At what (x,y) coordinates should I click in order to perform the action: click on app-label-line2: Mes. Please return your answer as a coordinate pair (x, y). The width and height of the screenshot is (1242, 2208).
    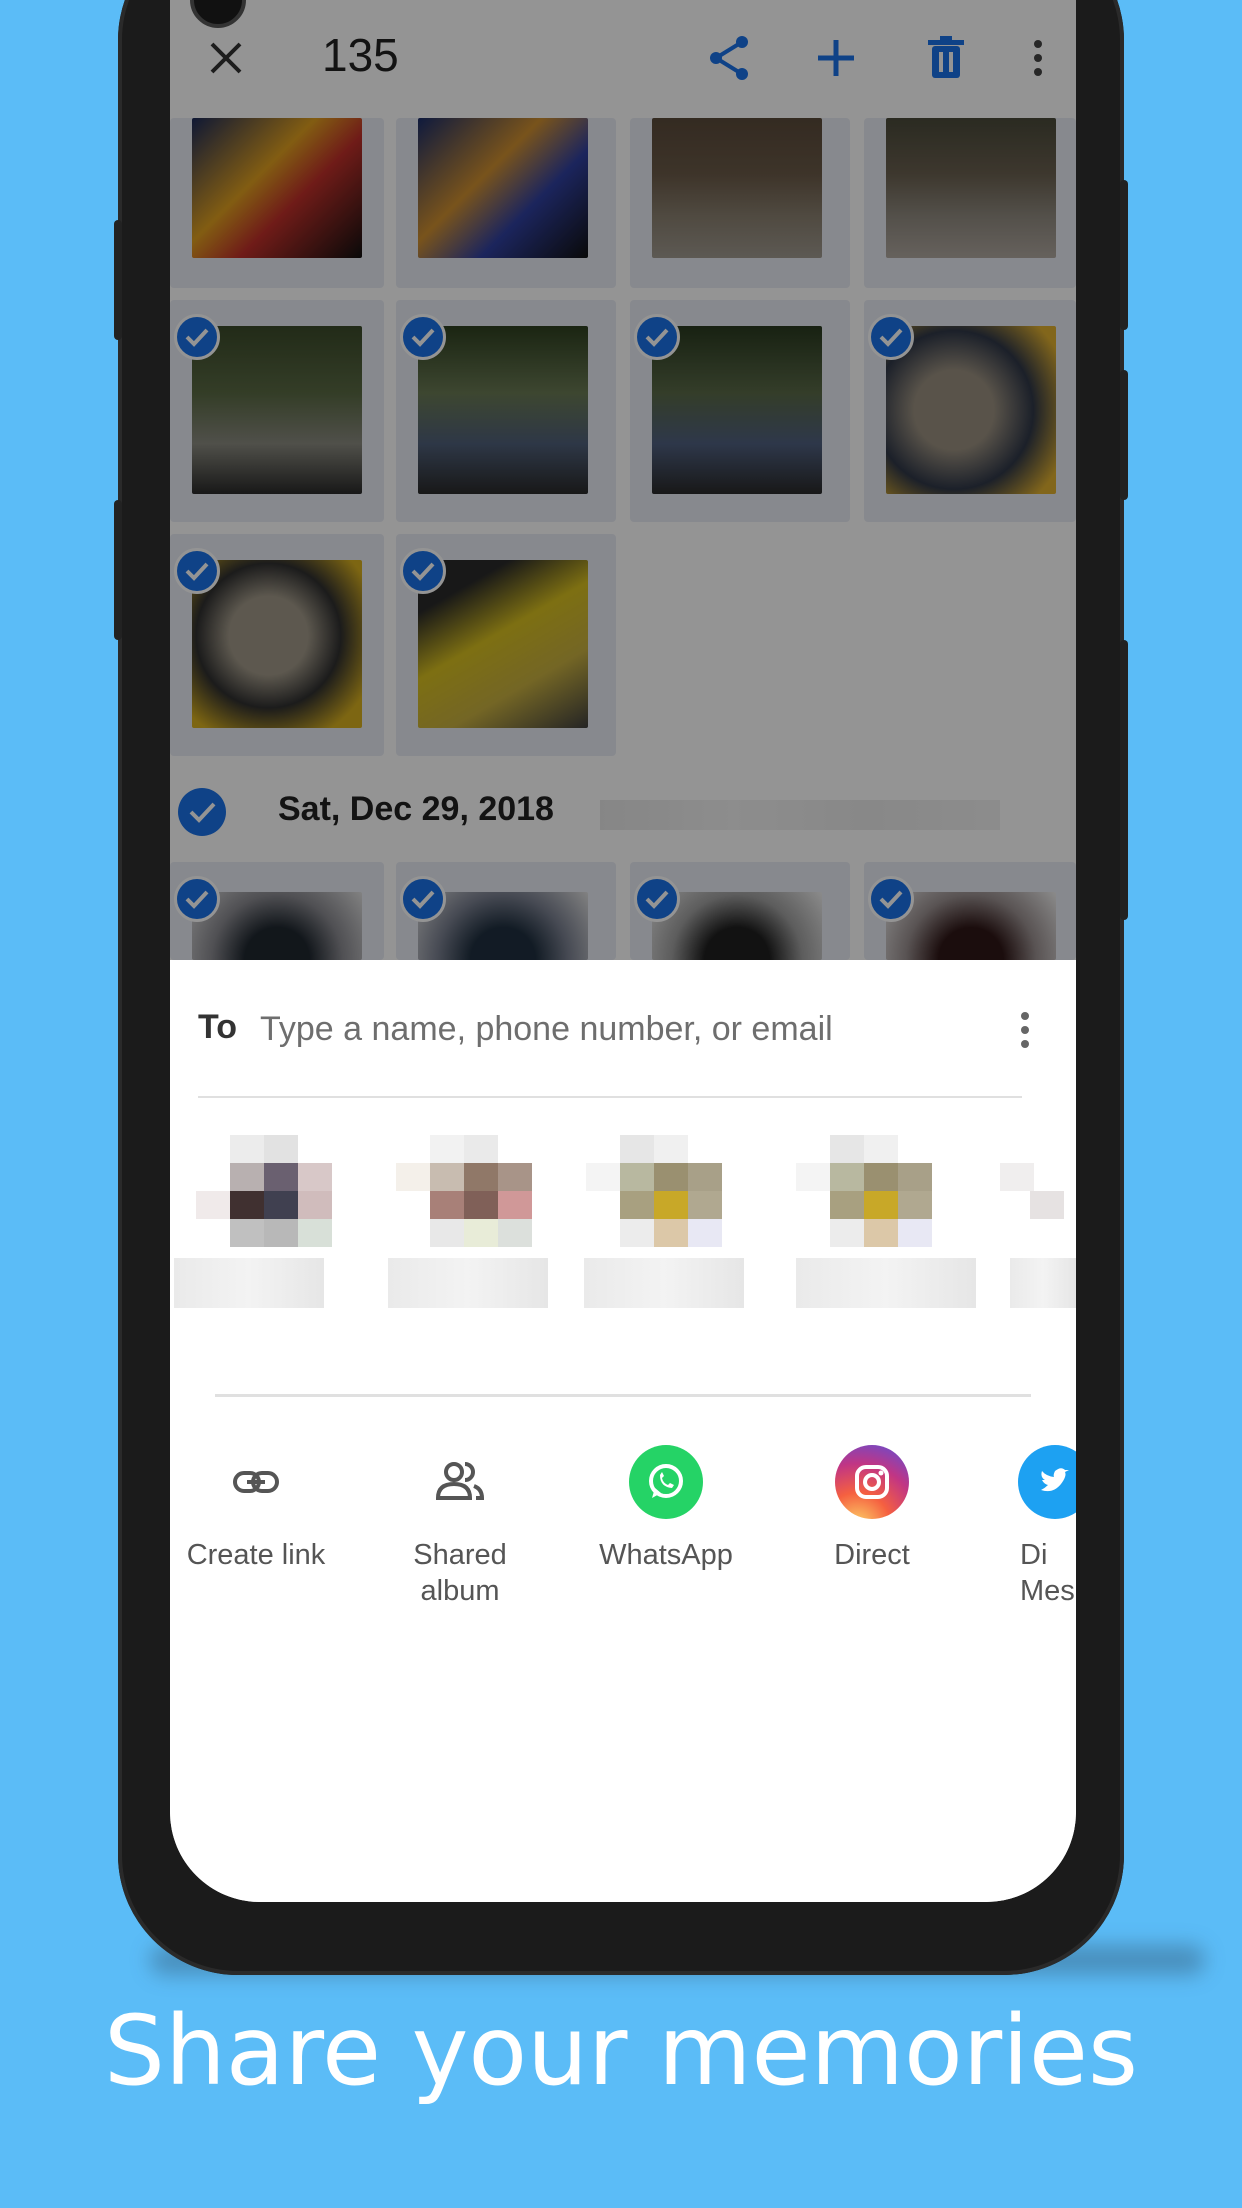
    Looking at the image, I should click on (1047, 1591).